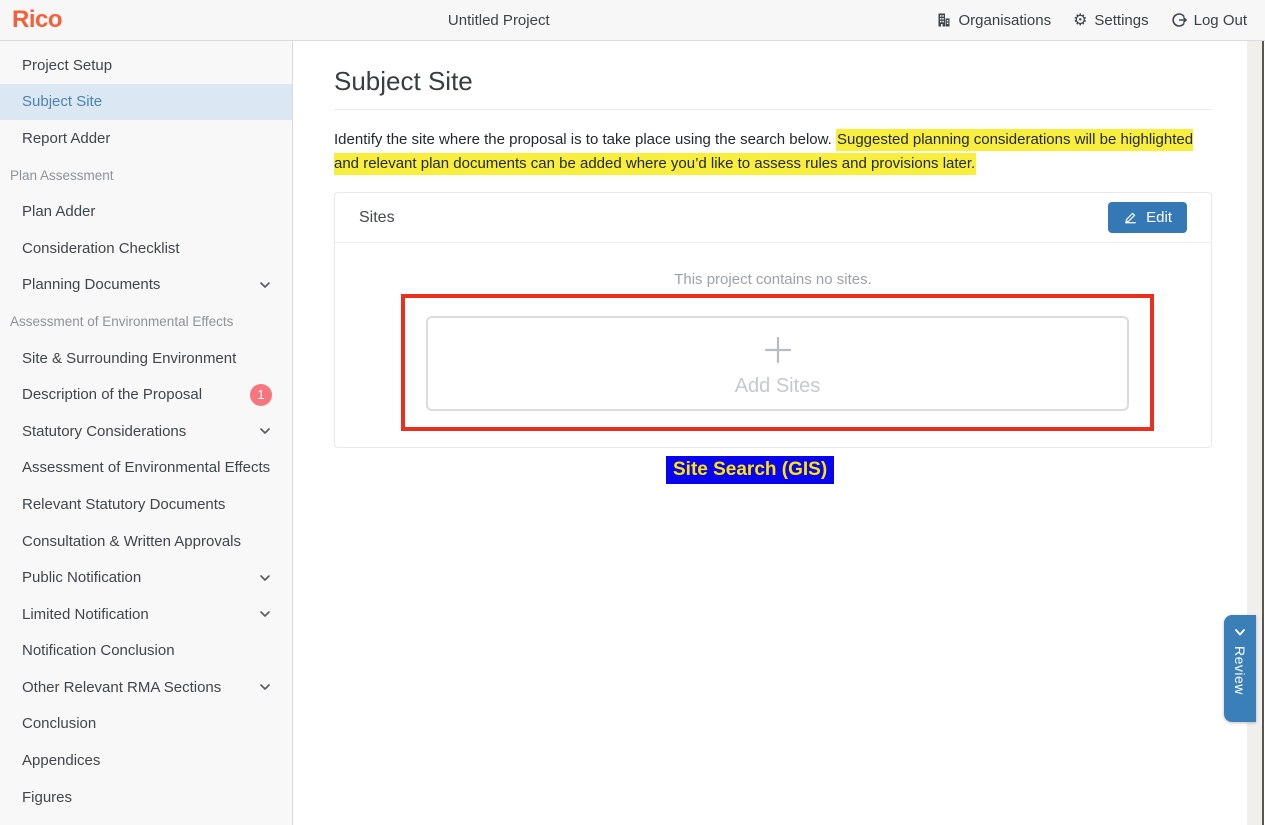  What do you see at coordinates (66, 138) in the screenshot?
I see `sidebar-item-label: Report Adder` at bounding box center [66, 138].